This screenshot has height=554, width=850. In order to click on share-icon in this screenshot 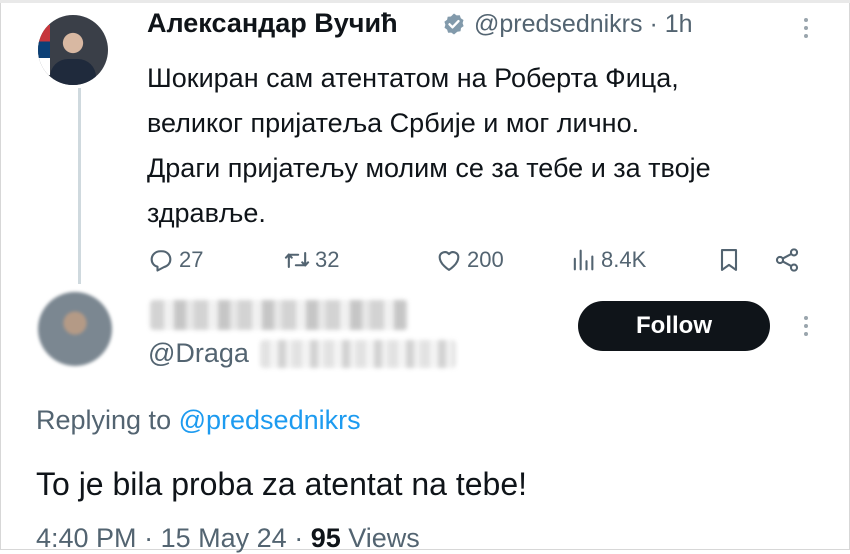, I will do `click(787, 260)`.